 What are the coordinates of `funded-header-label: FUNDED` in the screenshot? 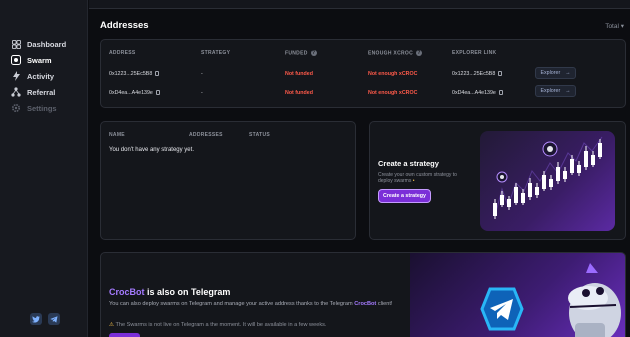 It's located at (296, 53).